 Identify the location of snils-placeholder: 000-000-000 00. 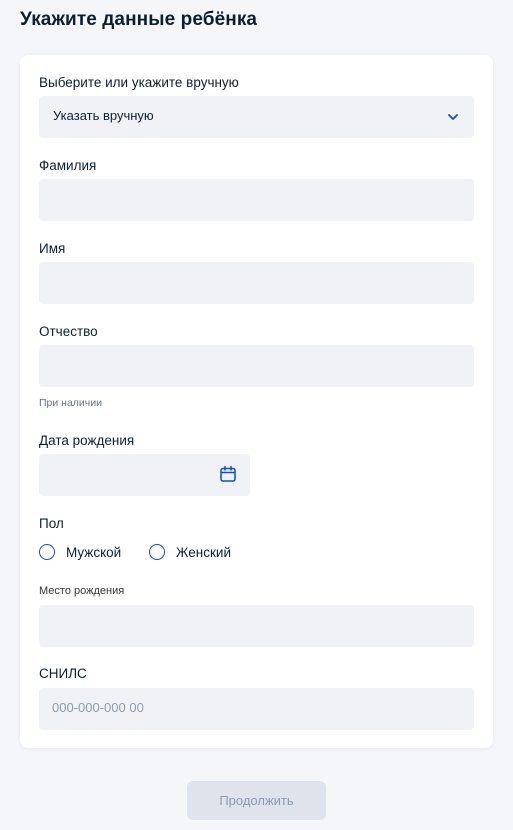
(98, 707).